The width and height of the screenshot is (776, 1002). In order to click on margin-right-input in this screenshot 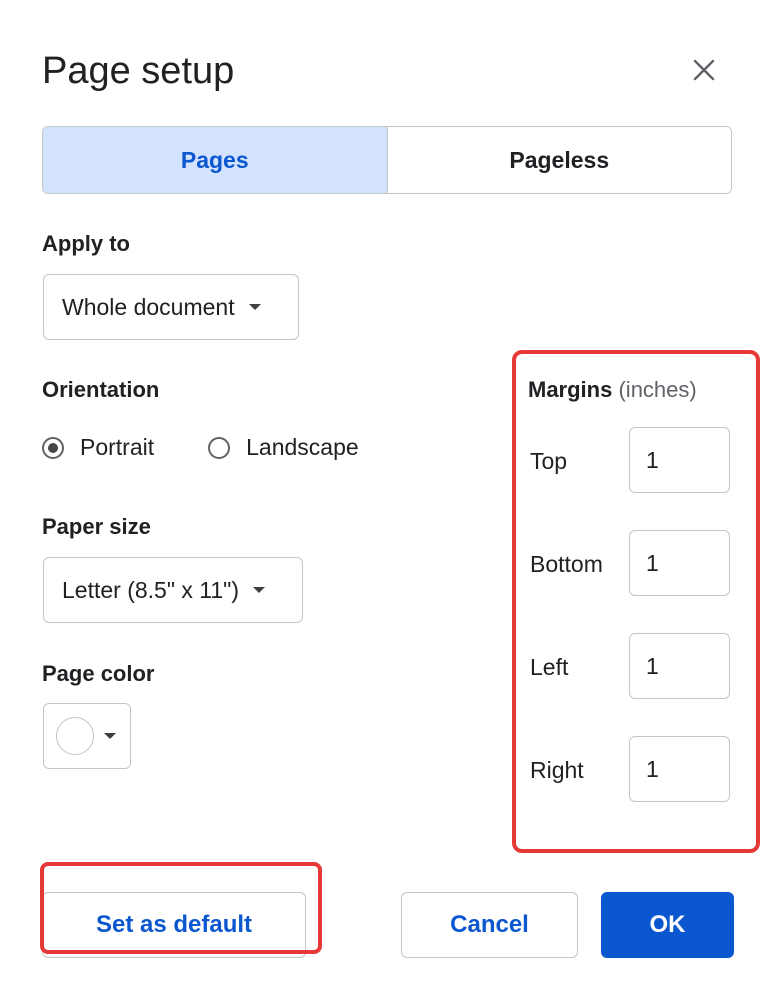, I will do `click(679, 769)`.